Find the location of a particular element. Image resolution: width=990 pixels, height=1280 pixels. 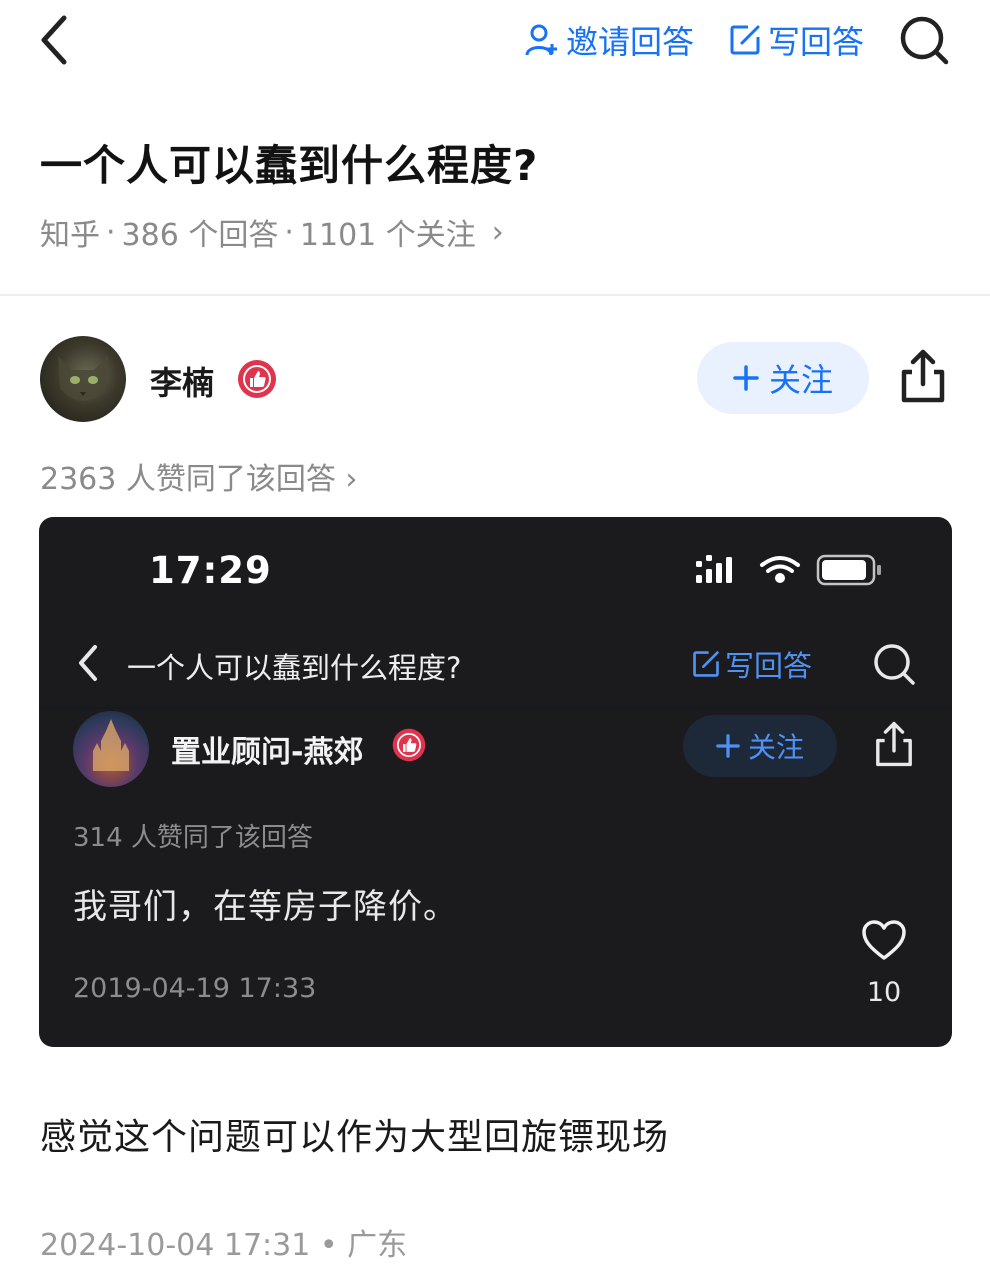

embedded-share is located at coordinates (894, 744).